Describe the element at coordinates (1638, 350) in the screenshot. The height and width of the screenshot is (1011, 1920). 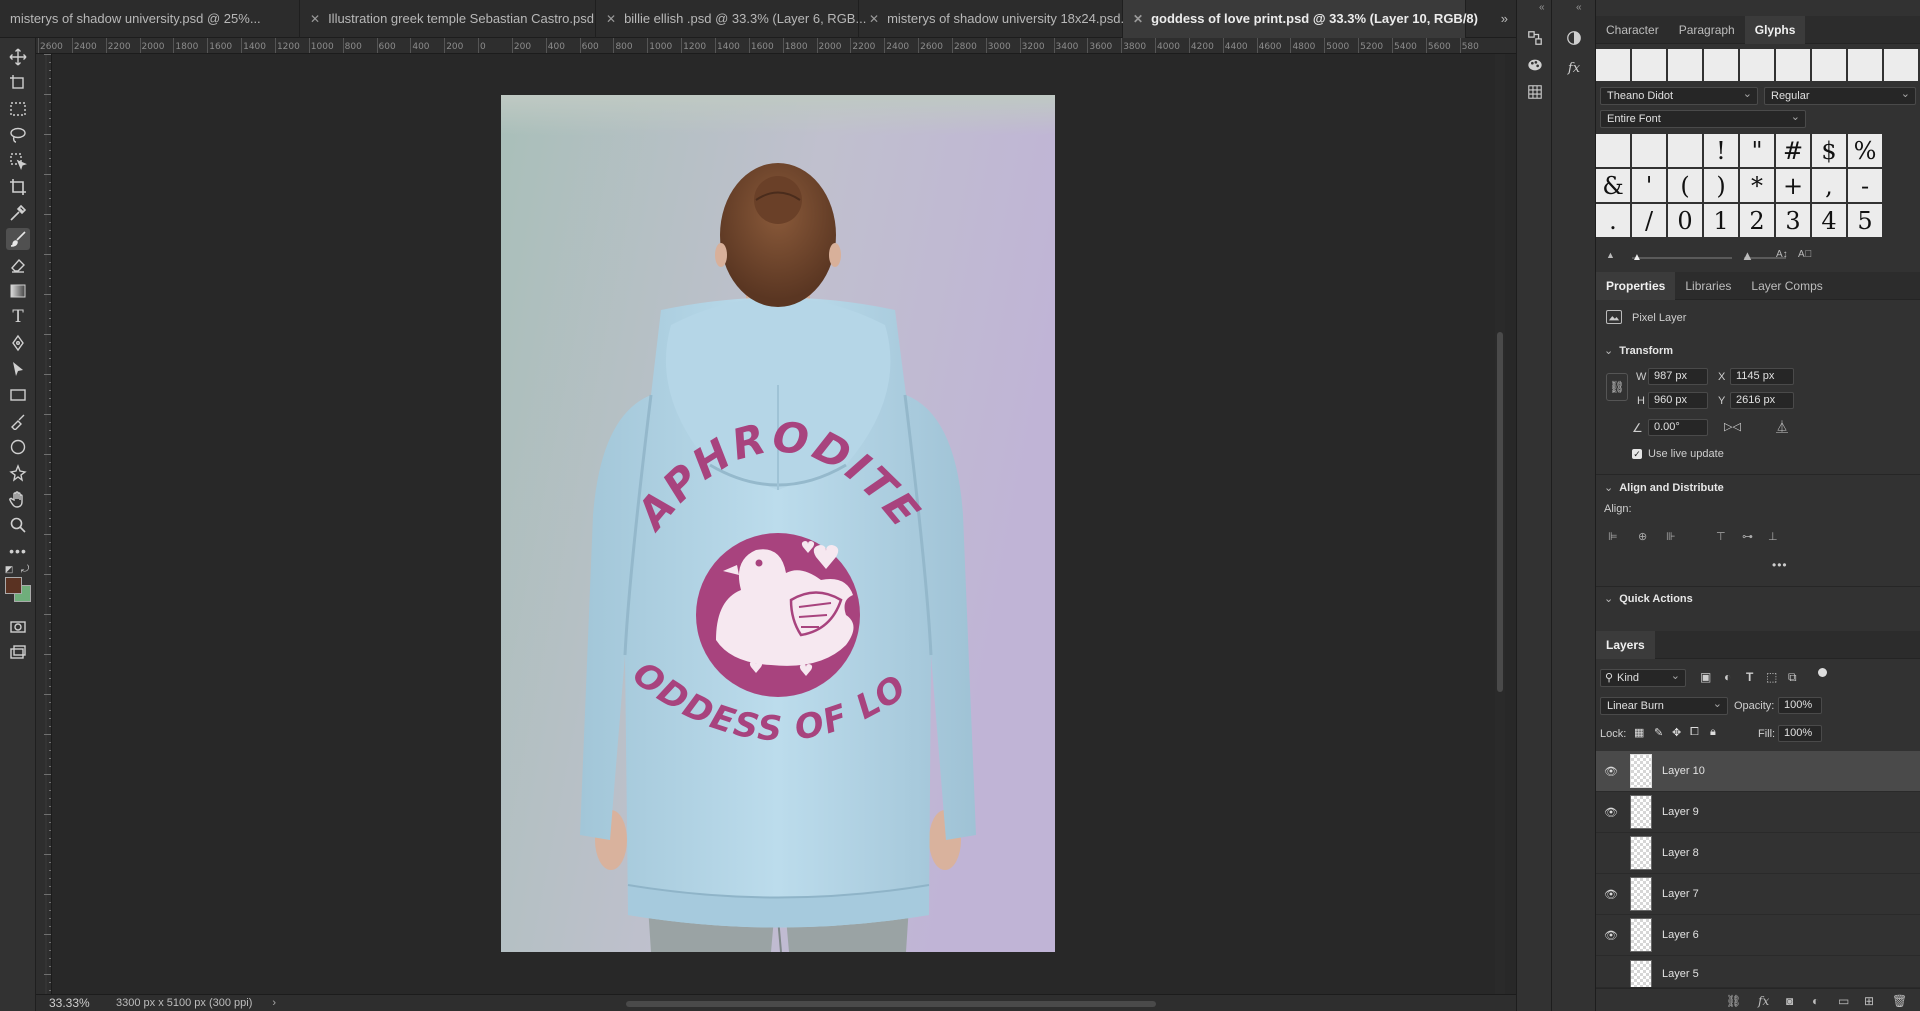
I see `transform-section: ⌄ Transform` at that location.